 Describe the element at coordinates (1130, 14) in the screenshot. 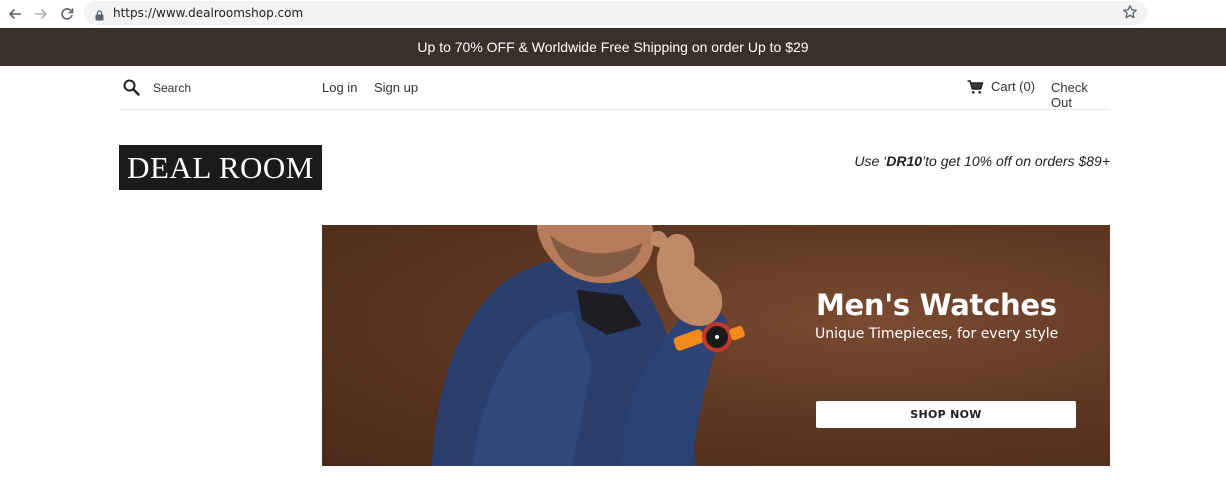

I see `bookmark-star-icon` at that location.